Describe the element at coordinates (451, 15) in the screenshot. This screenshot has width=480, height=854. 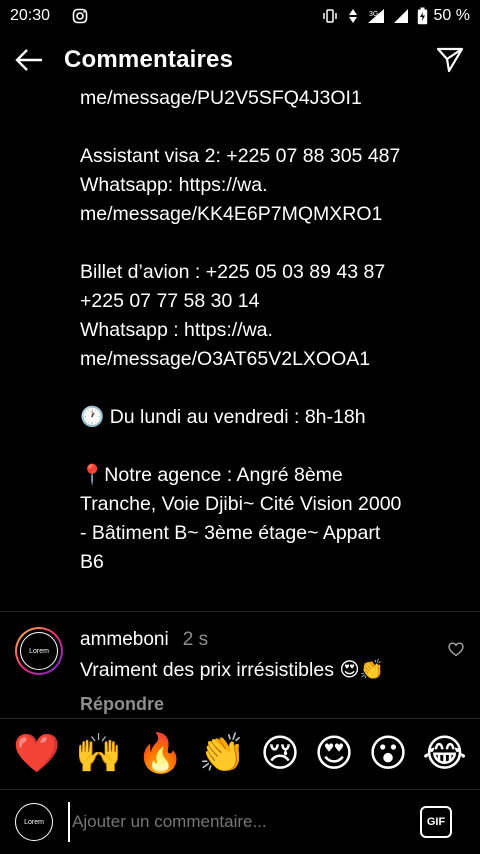
I see `battery-percent: 50 %` at that location.